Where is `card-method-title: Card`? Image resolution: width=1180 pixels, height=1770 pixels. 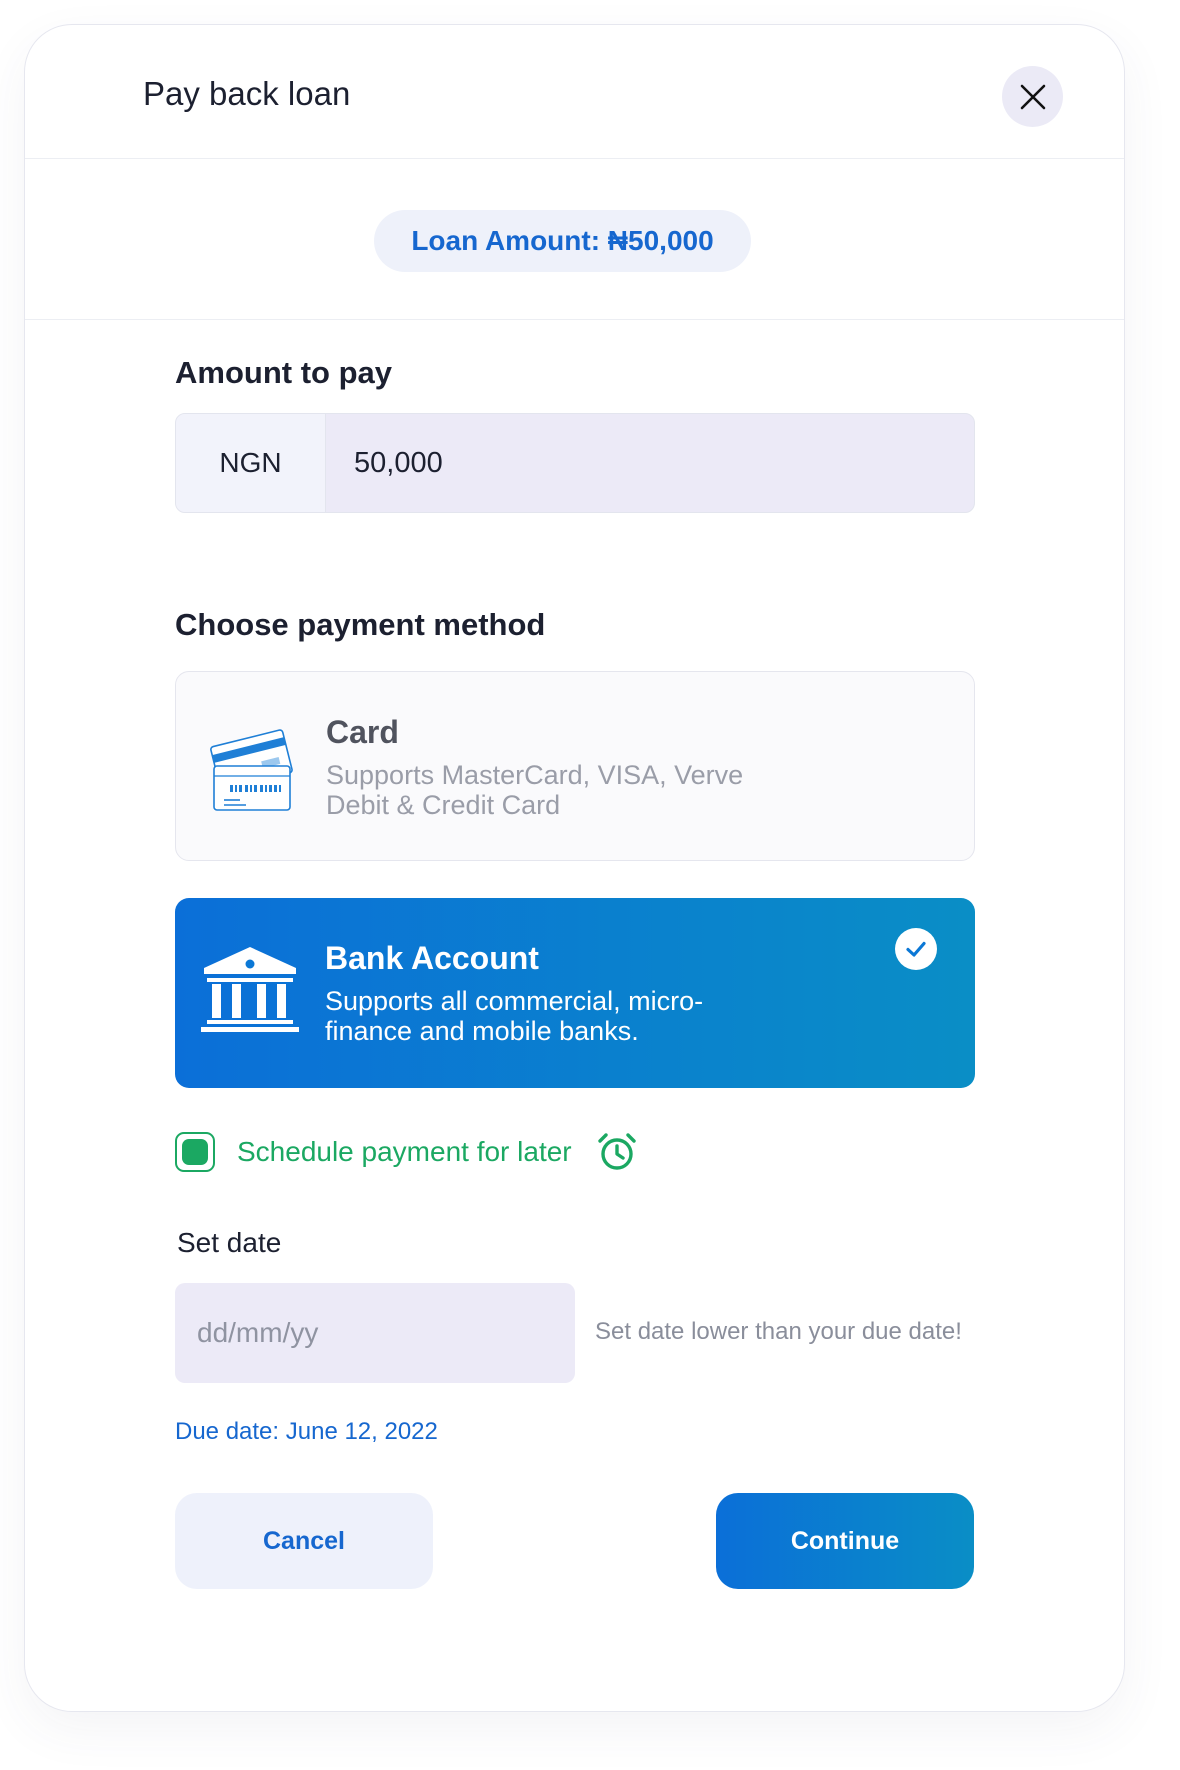
card-method-title: Card is located at coordinates (362, 732).